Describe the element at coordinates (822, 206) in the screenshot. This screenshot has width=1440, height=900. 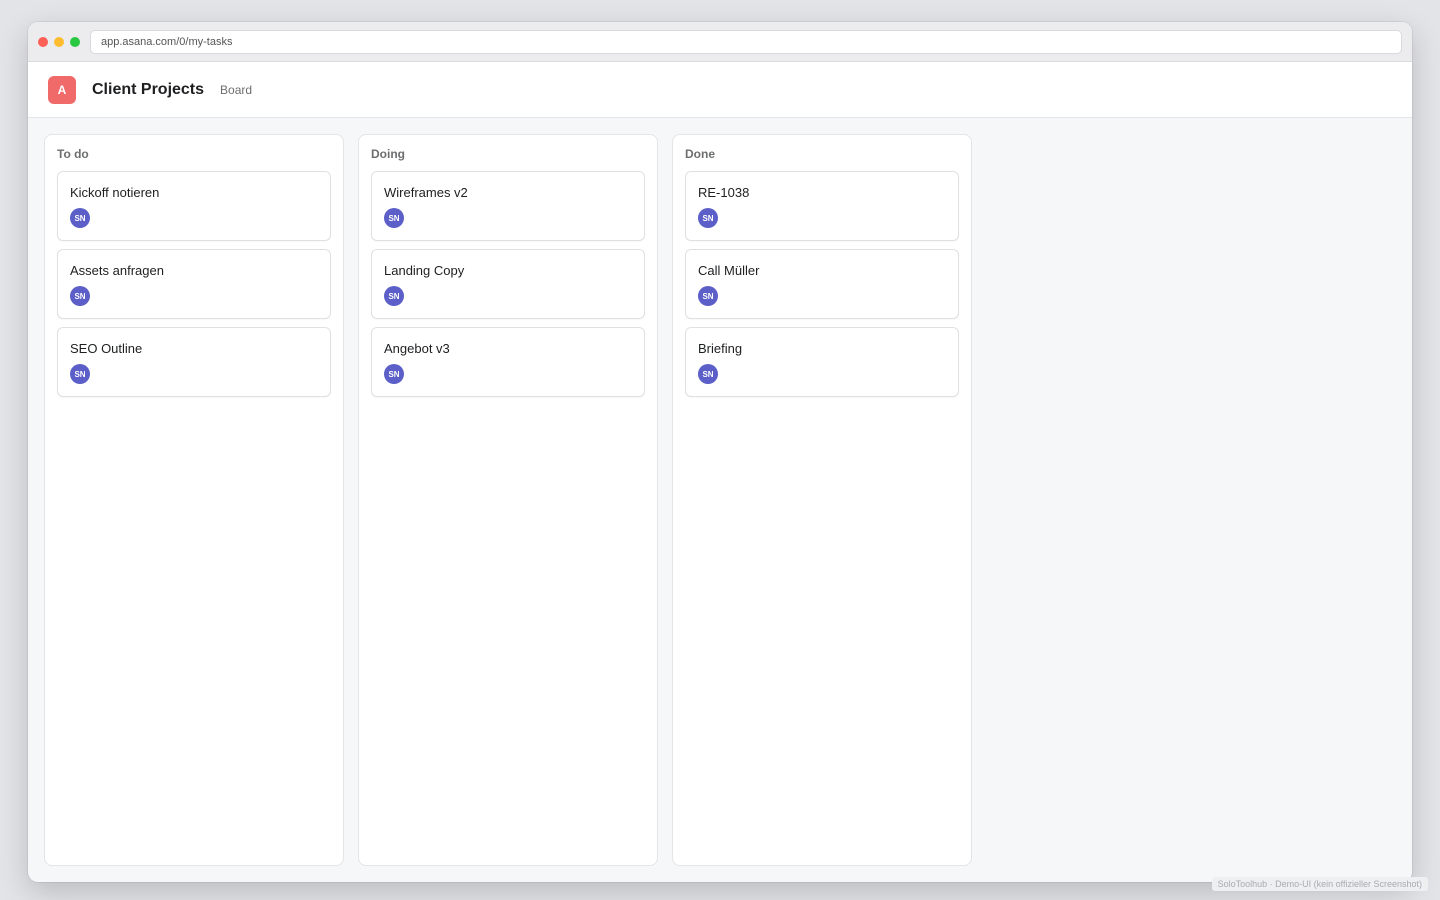
I see `task-card: RE-1038 SN` at that location.